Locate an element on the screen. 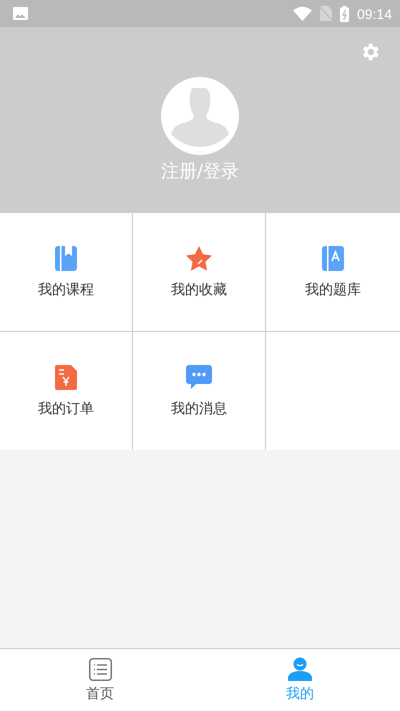  no-sim-icon is located at coordinates (326, 13).